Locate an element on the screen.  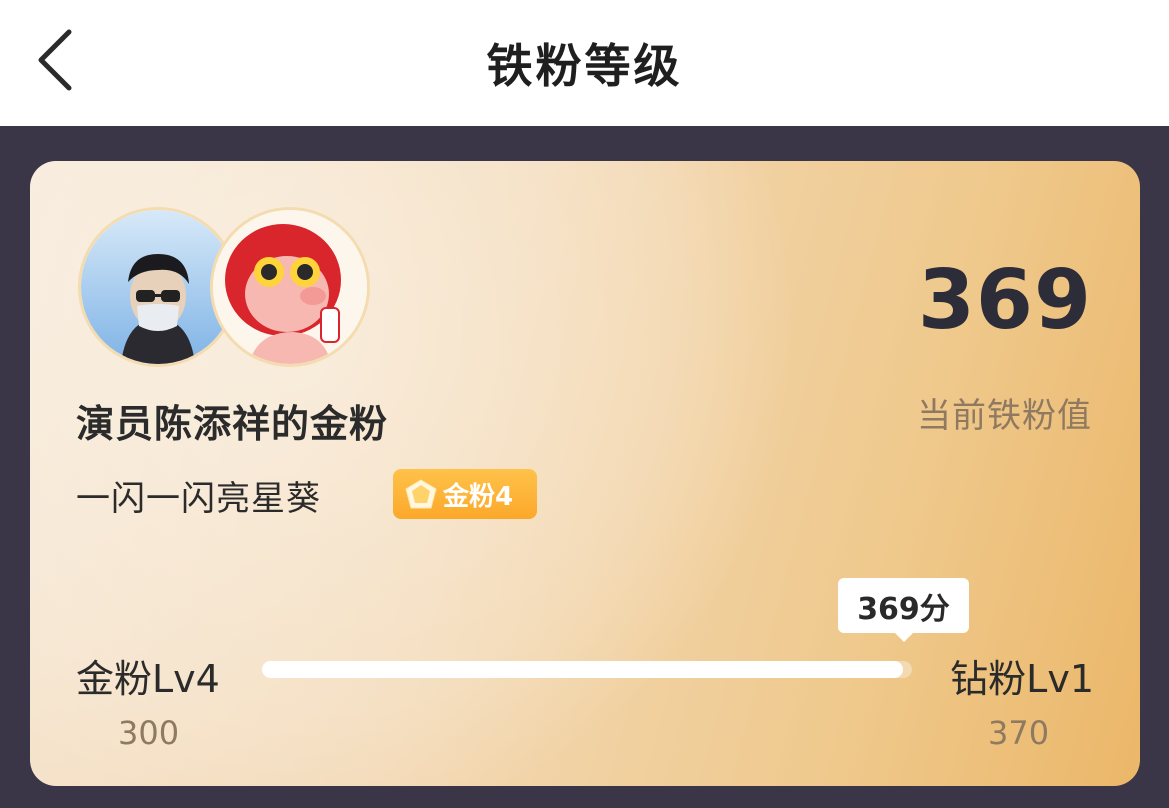
next-level-label: 钻粉Lv1 is located at coordinates (1022, 679).